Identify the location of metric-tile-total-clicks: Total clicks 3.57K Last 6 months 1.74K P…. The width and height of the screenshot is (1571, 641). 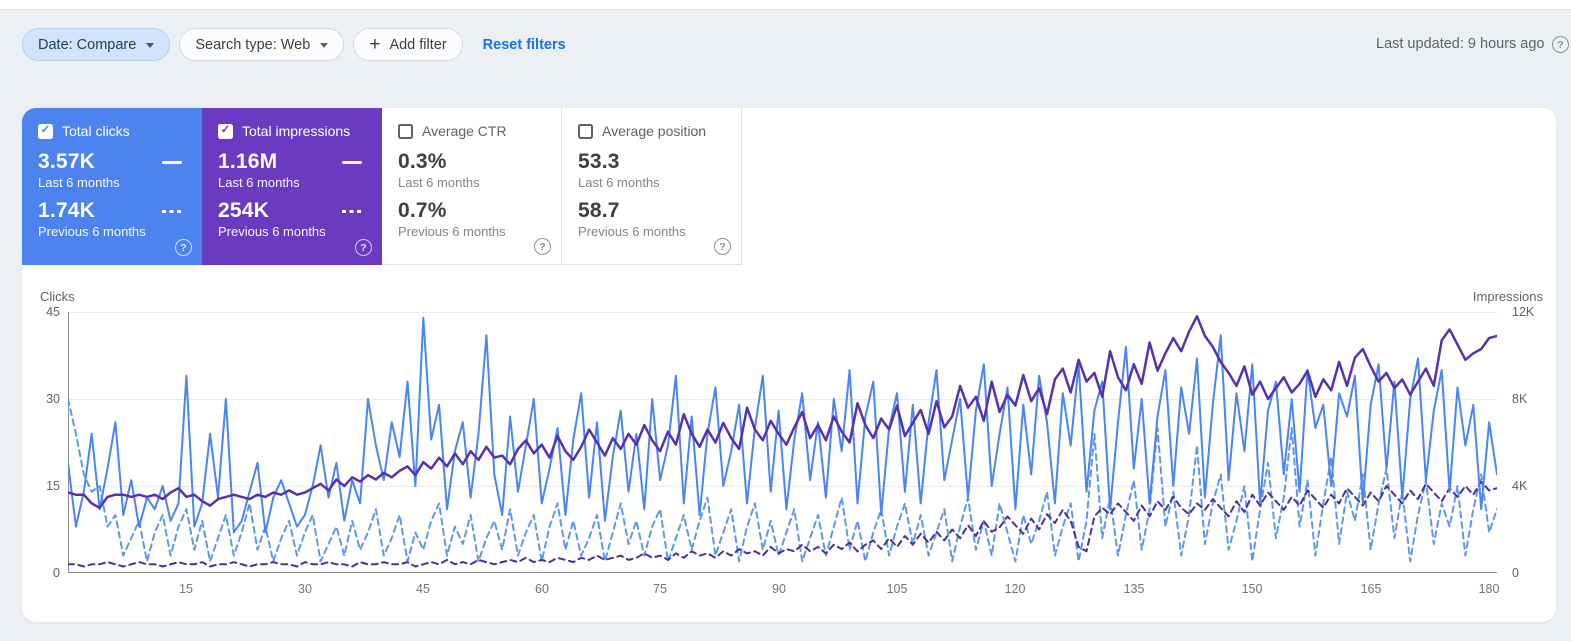
(112, 186).